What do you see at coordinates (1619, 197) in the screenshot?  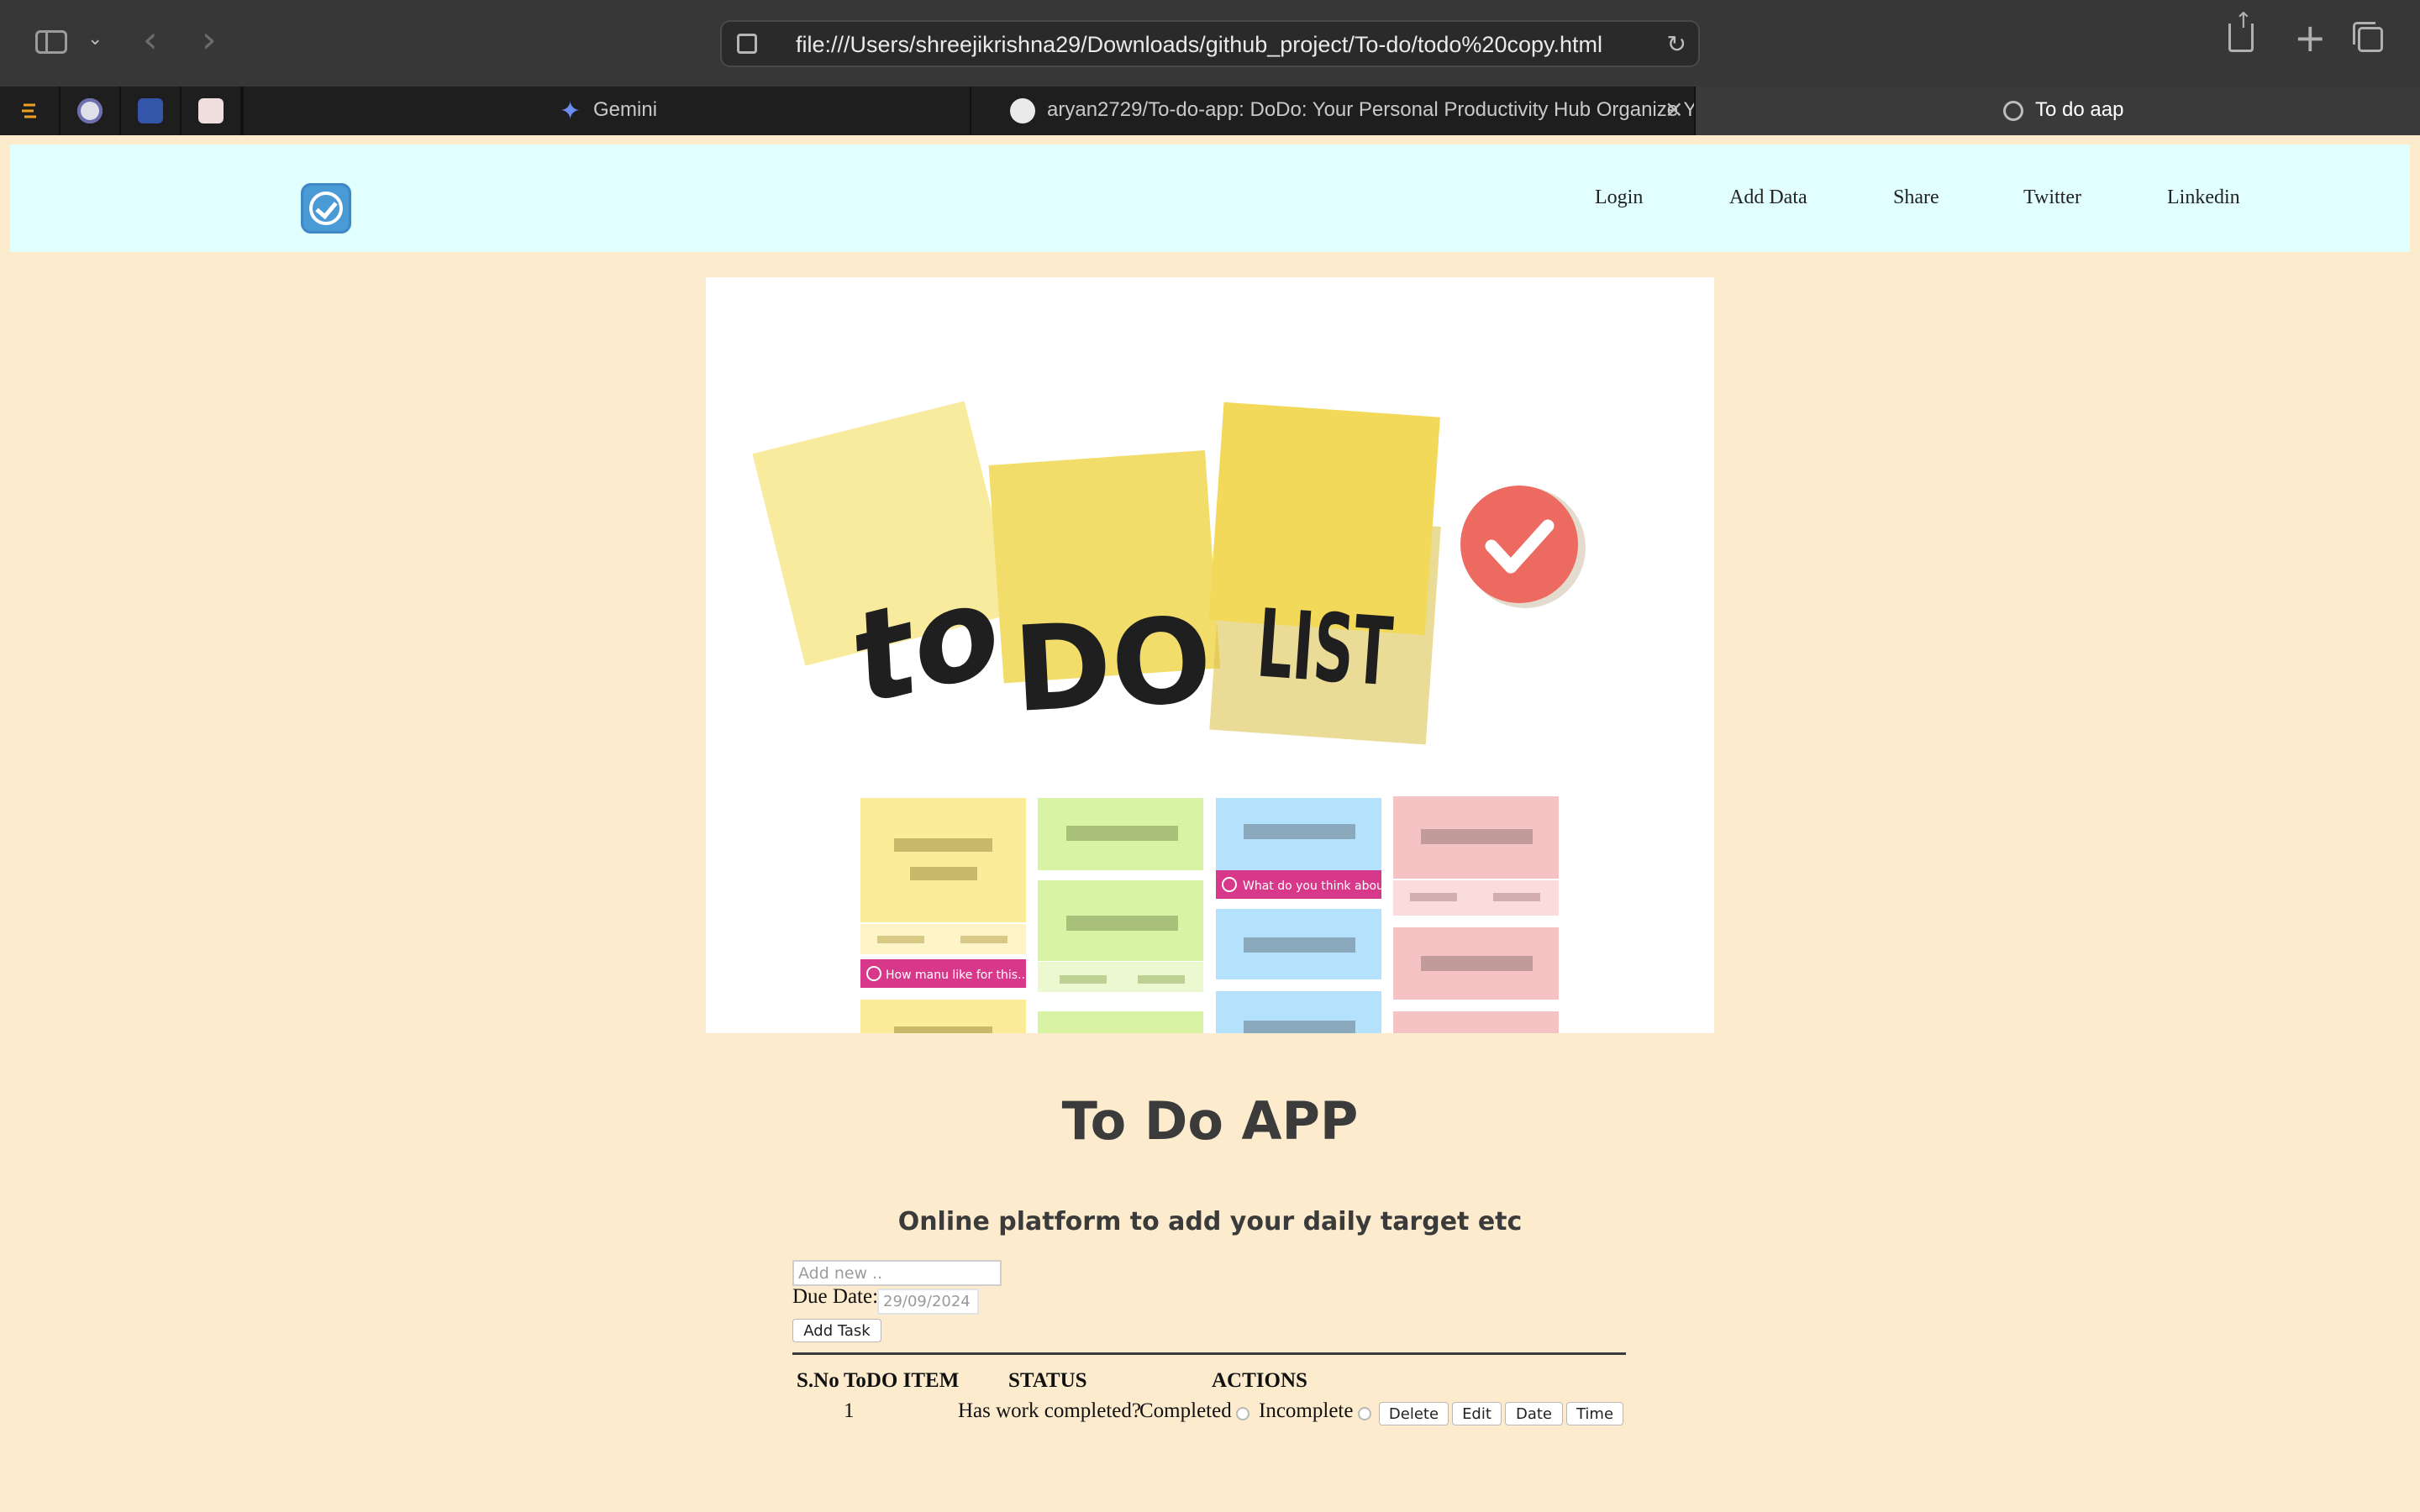 I see `nav-login: Login` at bounding box center [1619, 197].